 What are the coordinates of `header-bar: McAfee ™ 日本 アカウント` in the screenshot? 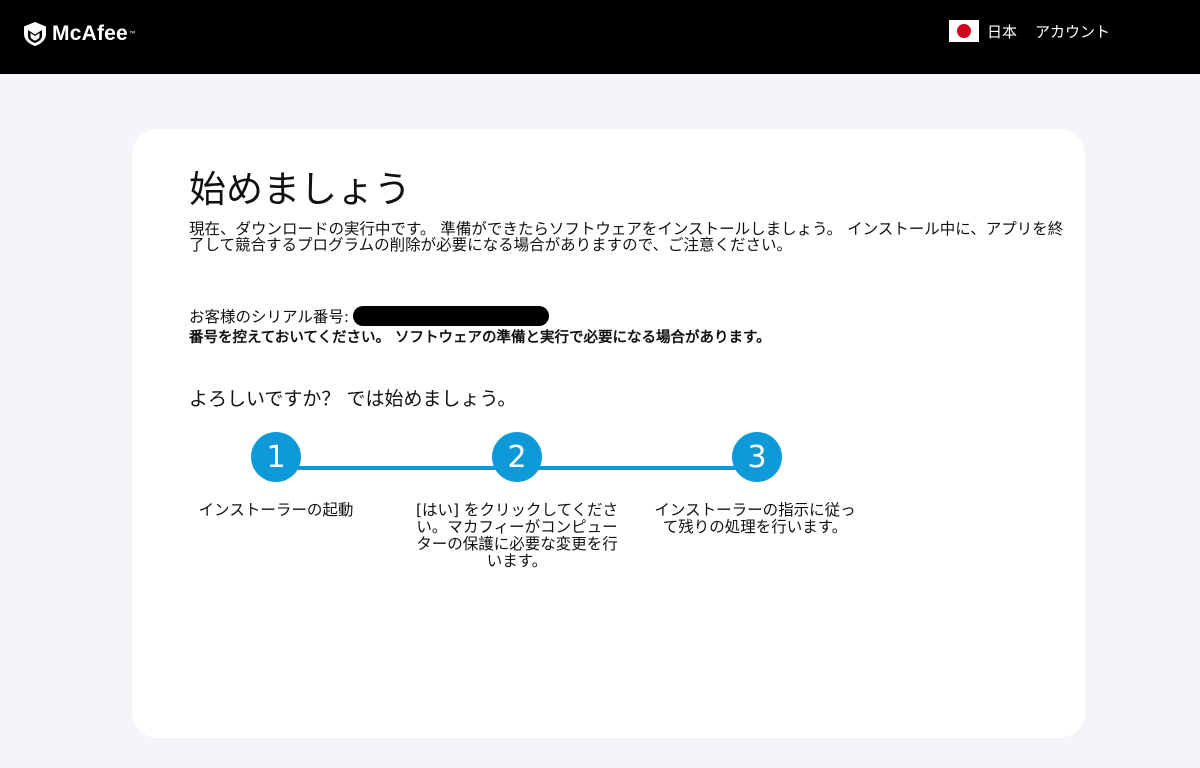 It's located at (600, 37).